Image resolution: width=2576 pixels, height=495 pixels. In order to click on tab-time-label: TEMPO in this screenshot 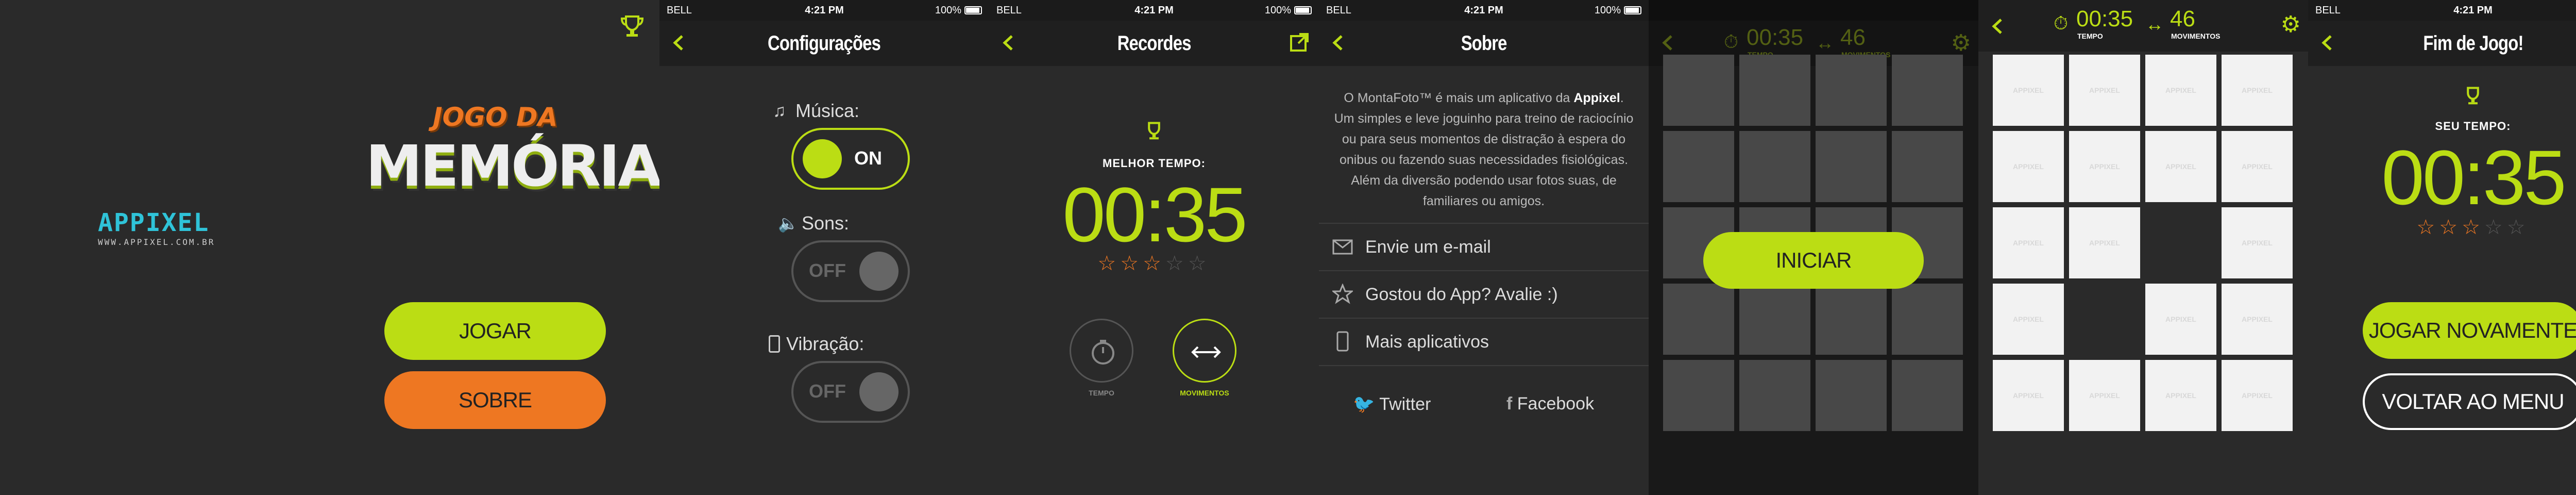, I will do `click(1101, 393)`.